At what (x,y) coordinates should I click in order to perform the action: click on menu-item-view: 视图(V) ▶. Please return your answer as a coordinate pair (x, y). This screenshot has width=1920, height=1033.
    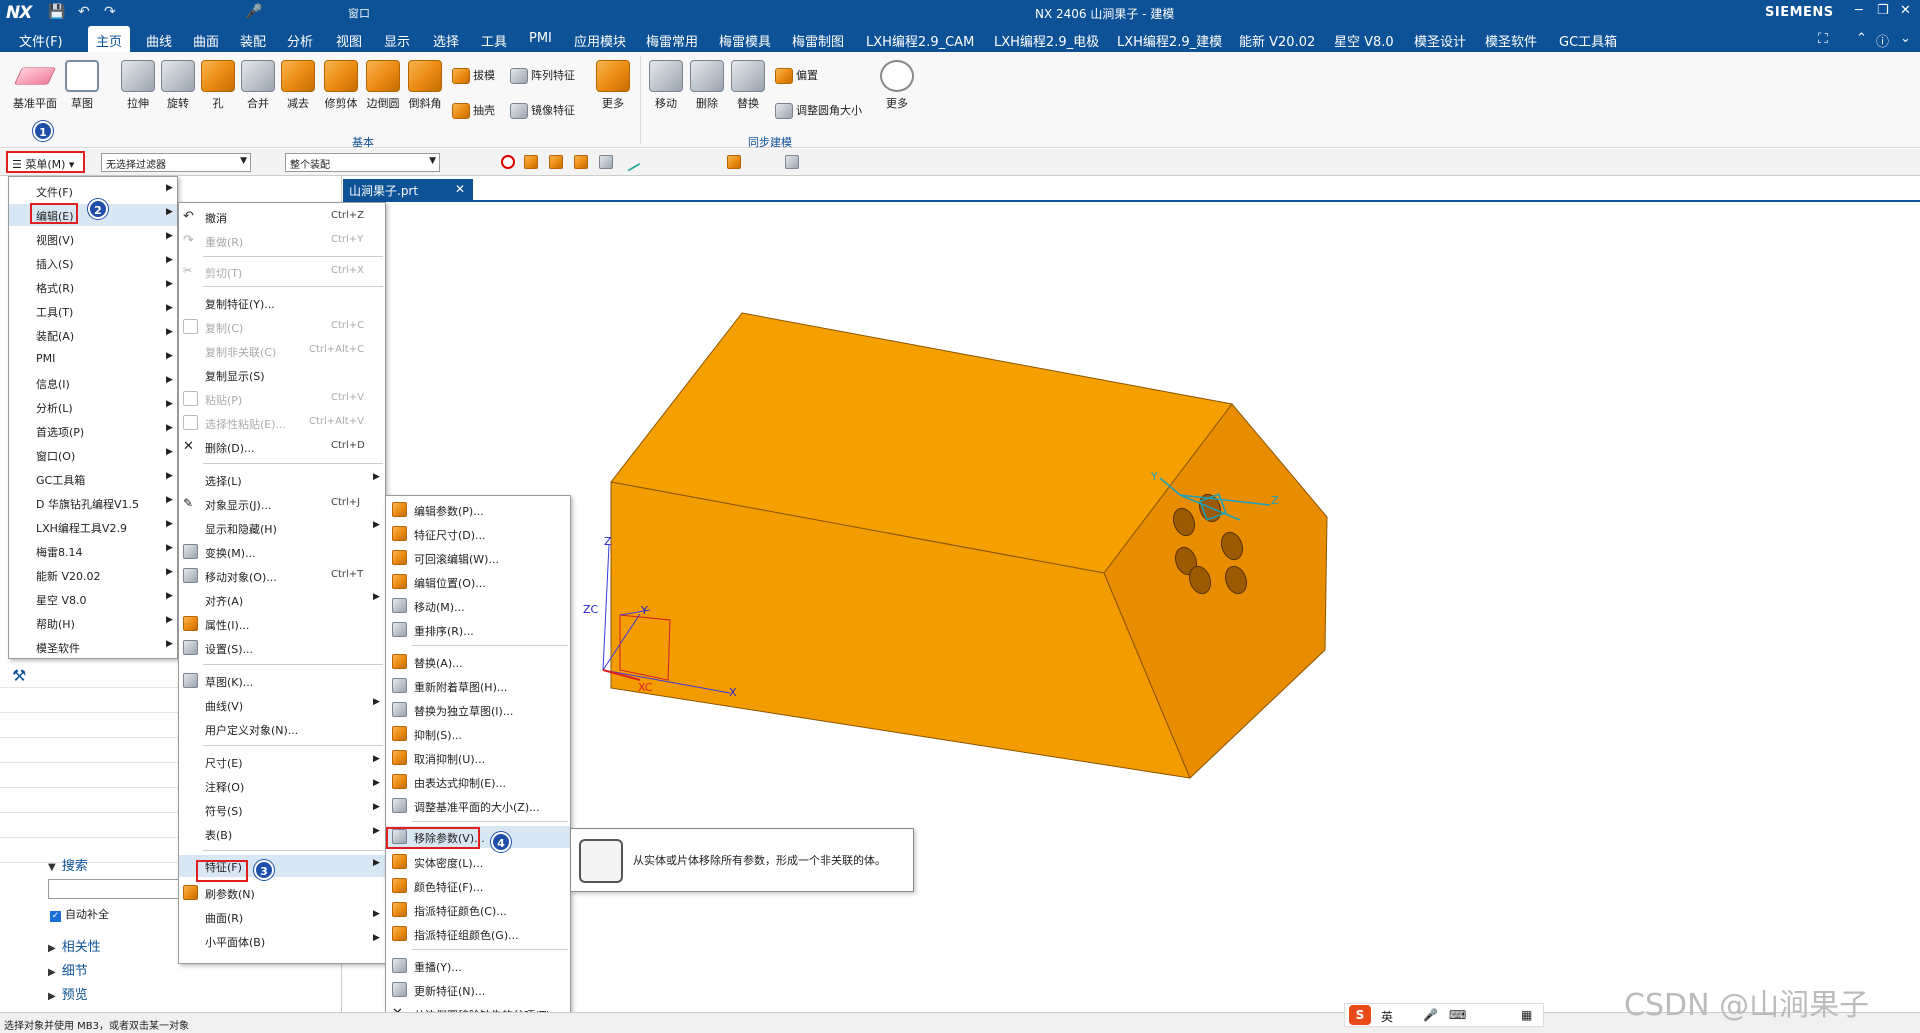
    Looking at the image, I should click on (93, 239).